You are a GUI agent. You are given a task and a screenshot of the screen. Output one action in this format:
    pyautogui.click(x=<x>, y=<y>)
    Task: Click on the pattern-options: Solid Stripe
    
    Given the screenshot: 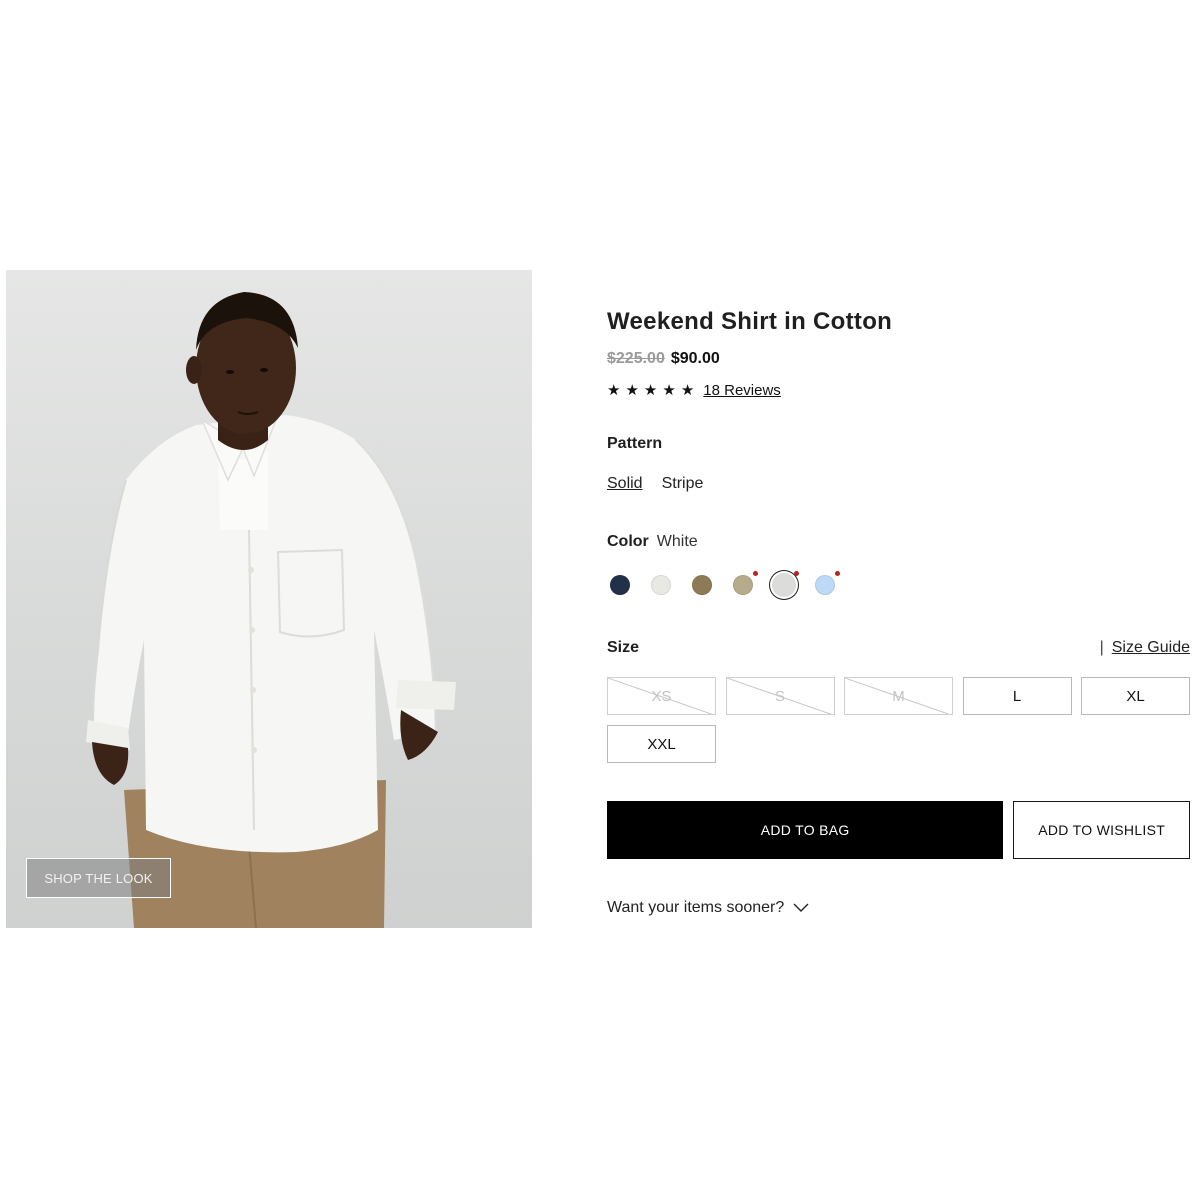 What is the action you would take?
    pyautogui.click(x=898, y=484)
    